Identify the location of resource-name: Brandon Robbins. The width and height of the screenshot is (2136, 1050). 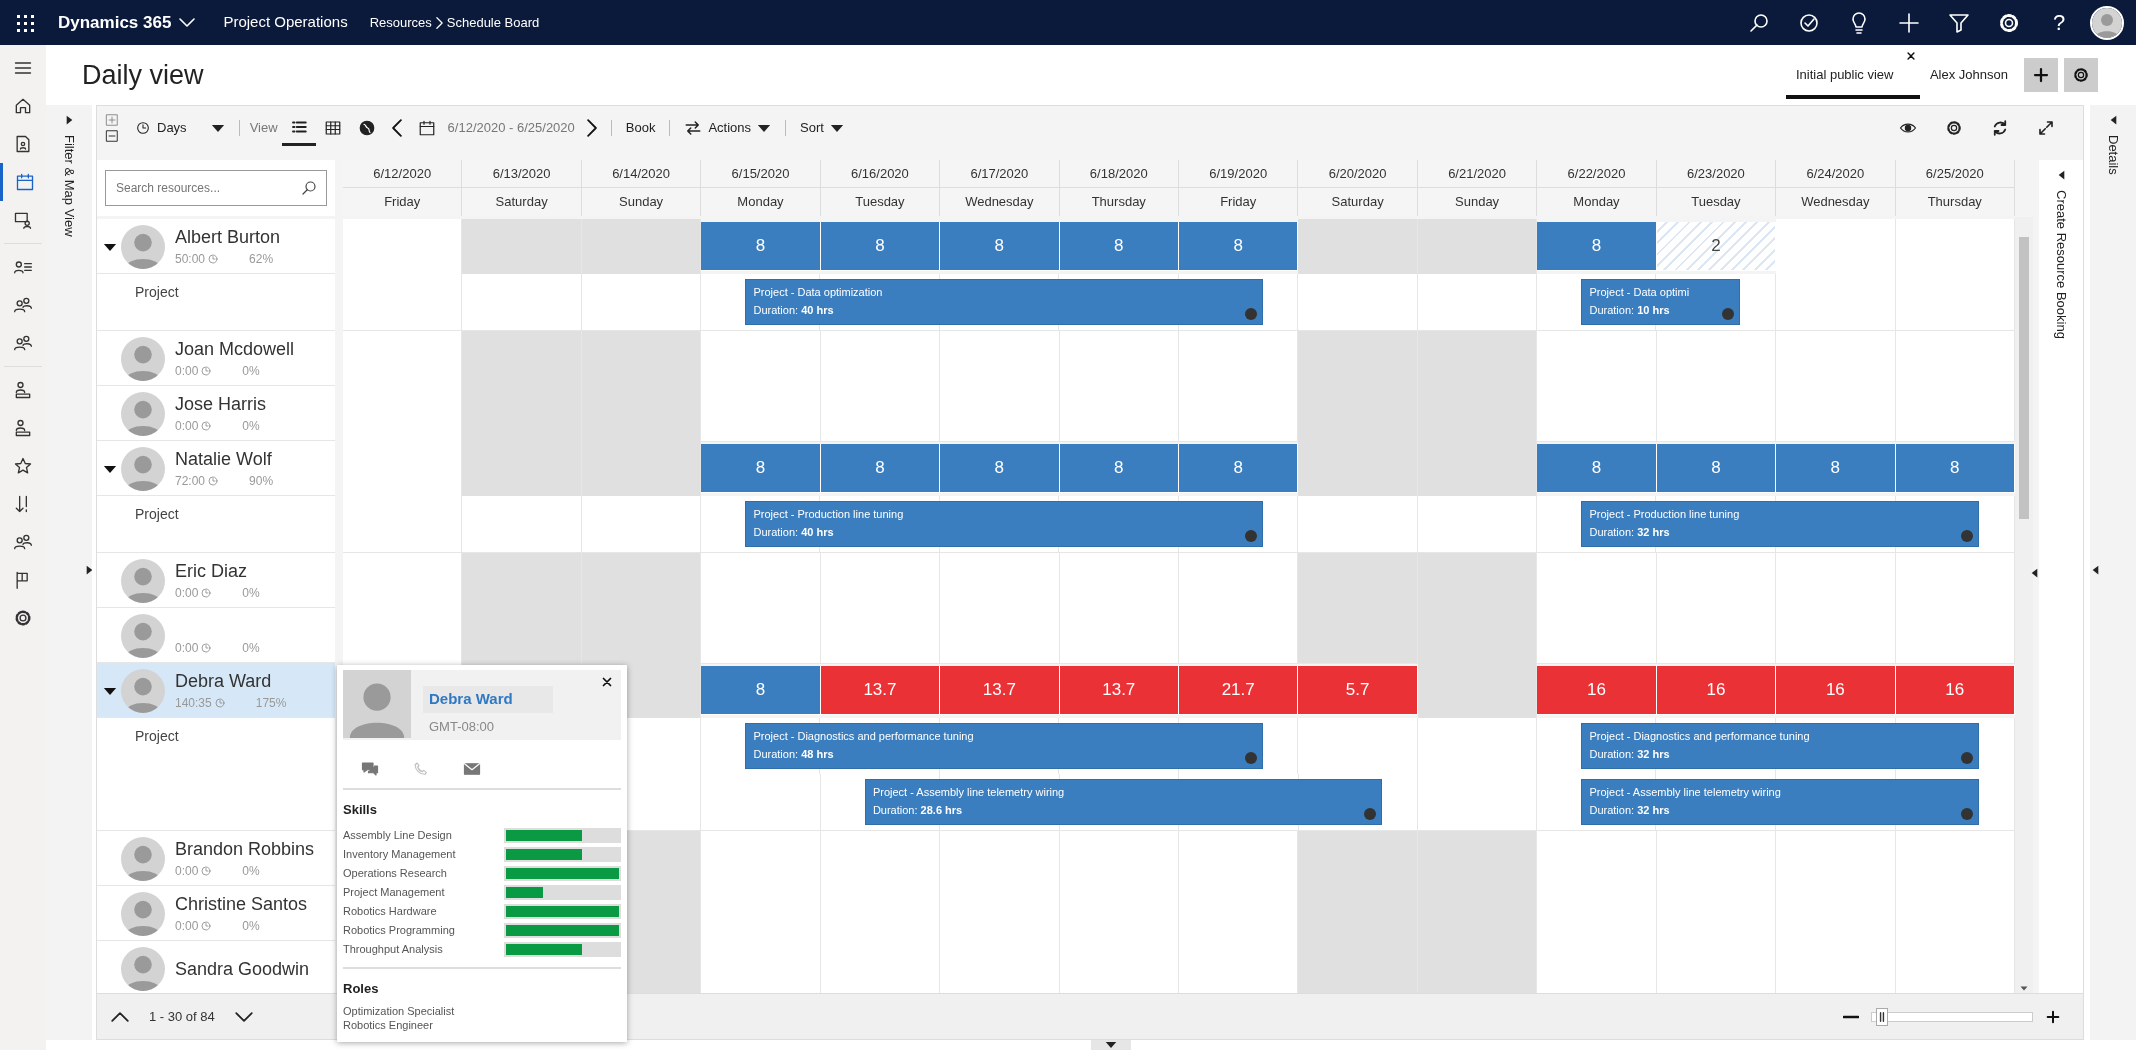
(245, 849).